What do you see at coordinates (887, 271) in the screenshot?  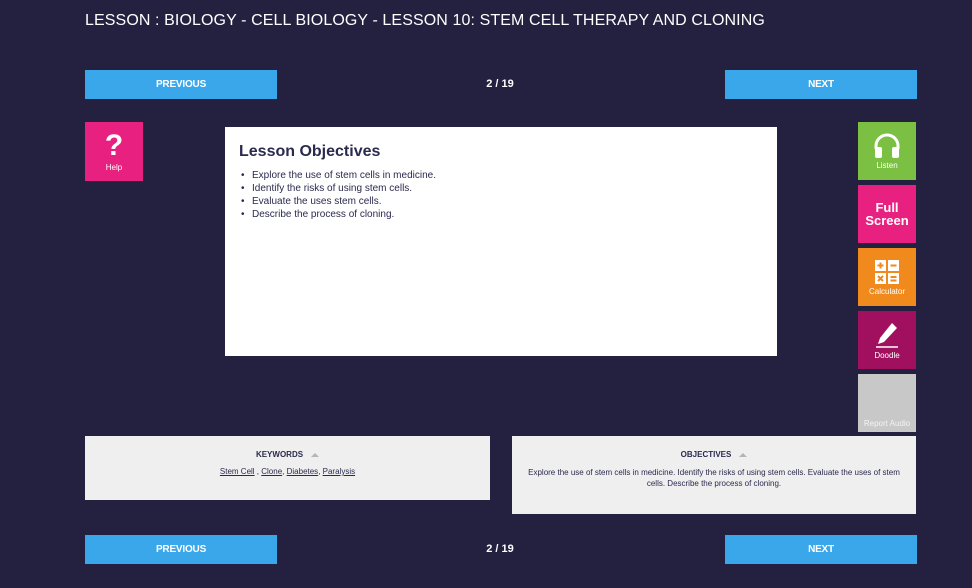 I see `calculator-icon` at bounding box center [887, 271].